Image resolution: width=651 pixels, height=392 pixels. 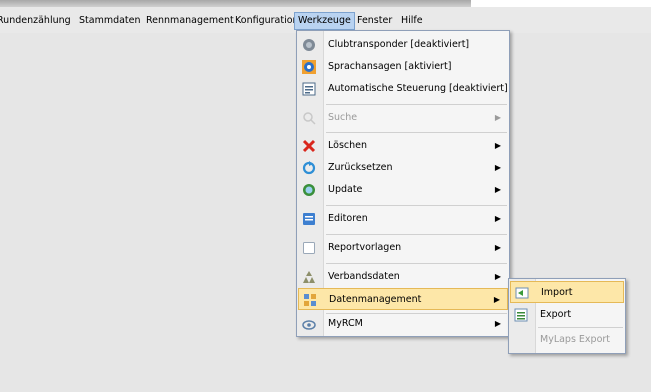 I want to click on reset-icon, so click(x=309, y=168).